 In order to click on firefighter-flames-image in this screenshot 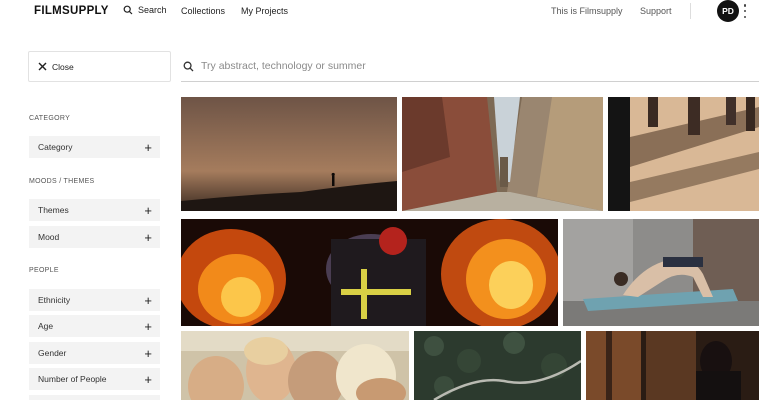, I will do `click(369, 272)`.